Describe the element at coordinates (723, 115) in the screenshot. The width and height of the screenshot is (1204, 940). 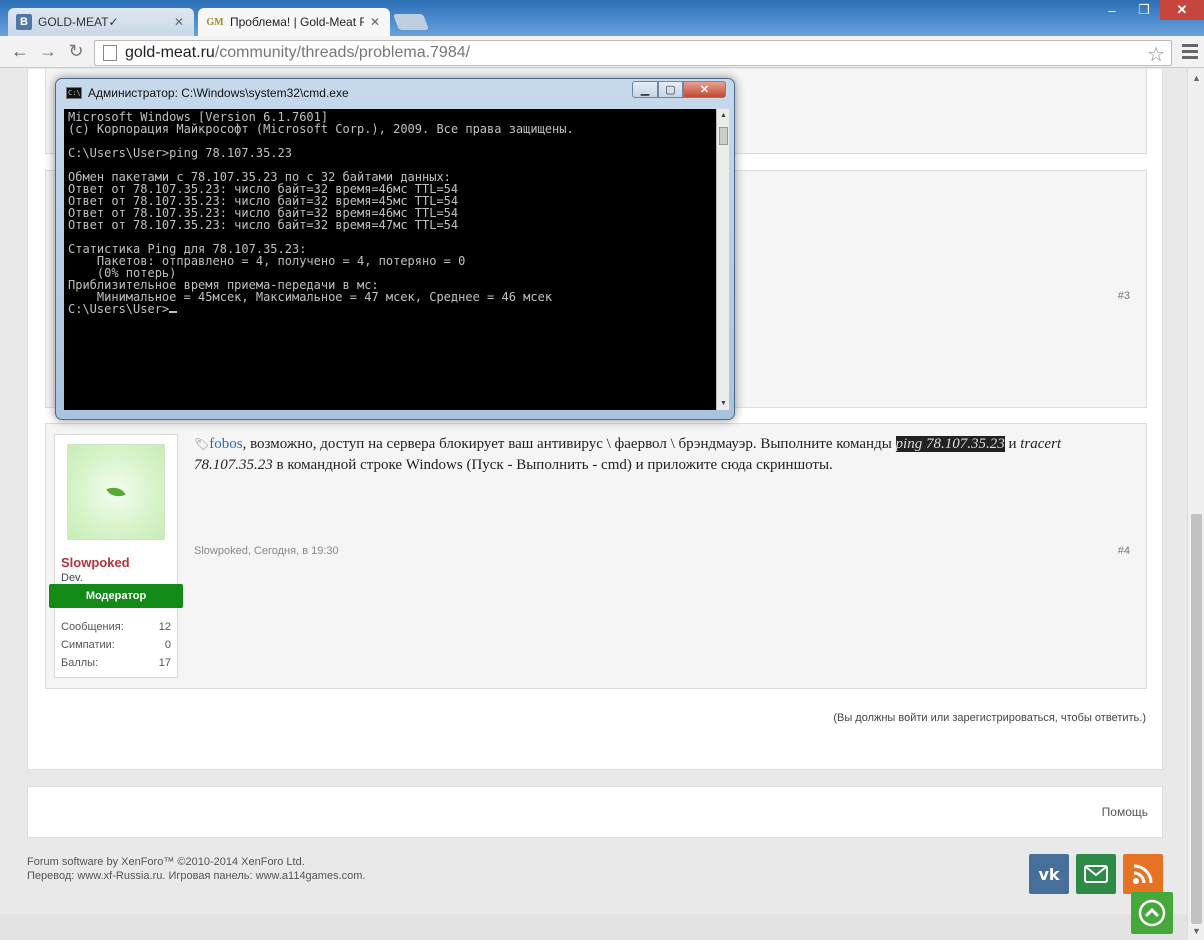
I see `cmd-scroll-up-icon: ▲` at that location.